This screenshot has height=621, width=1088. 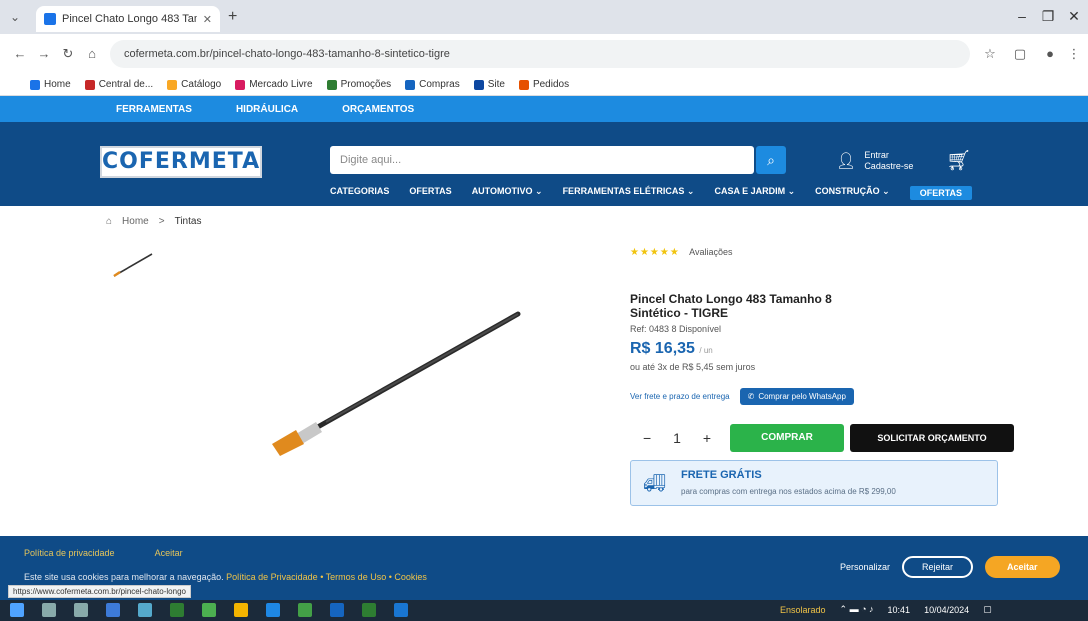 I want to click on bookmark-item: Promoções, so click(x=358, y=84).